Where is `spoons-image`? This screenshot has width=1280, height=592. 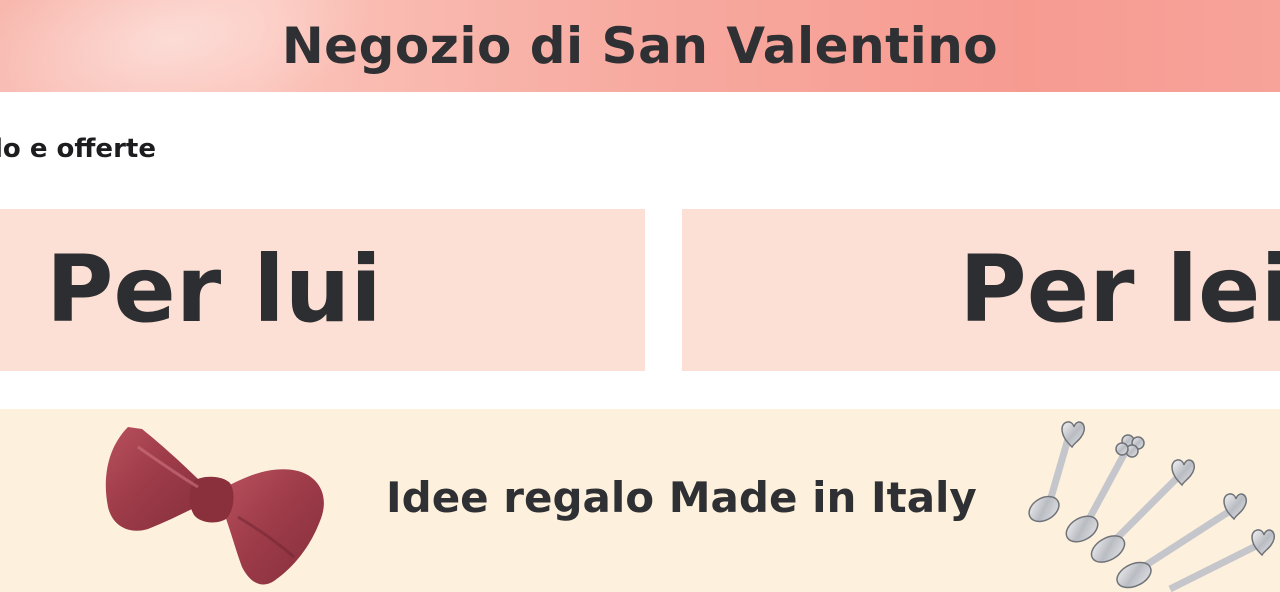
spoons-image is located at coordinates (1151, 506).